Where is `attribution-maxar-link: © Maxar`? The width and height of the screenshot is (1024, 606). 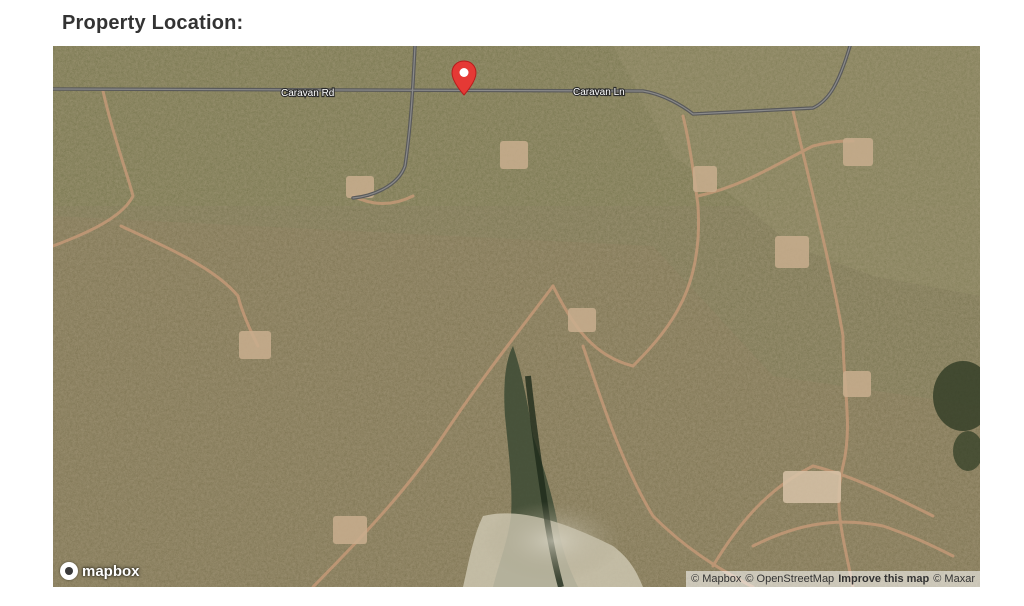
attribution-maxar-link: © Maxar is located at coordinates (954, 579).